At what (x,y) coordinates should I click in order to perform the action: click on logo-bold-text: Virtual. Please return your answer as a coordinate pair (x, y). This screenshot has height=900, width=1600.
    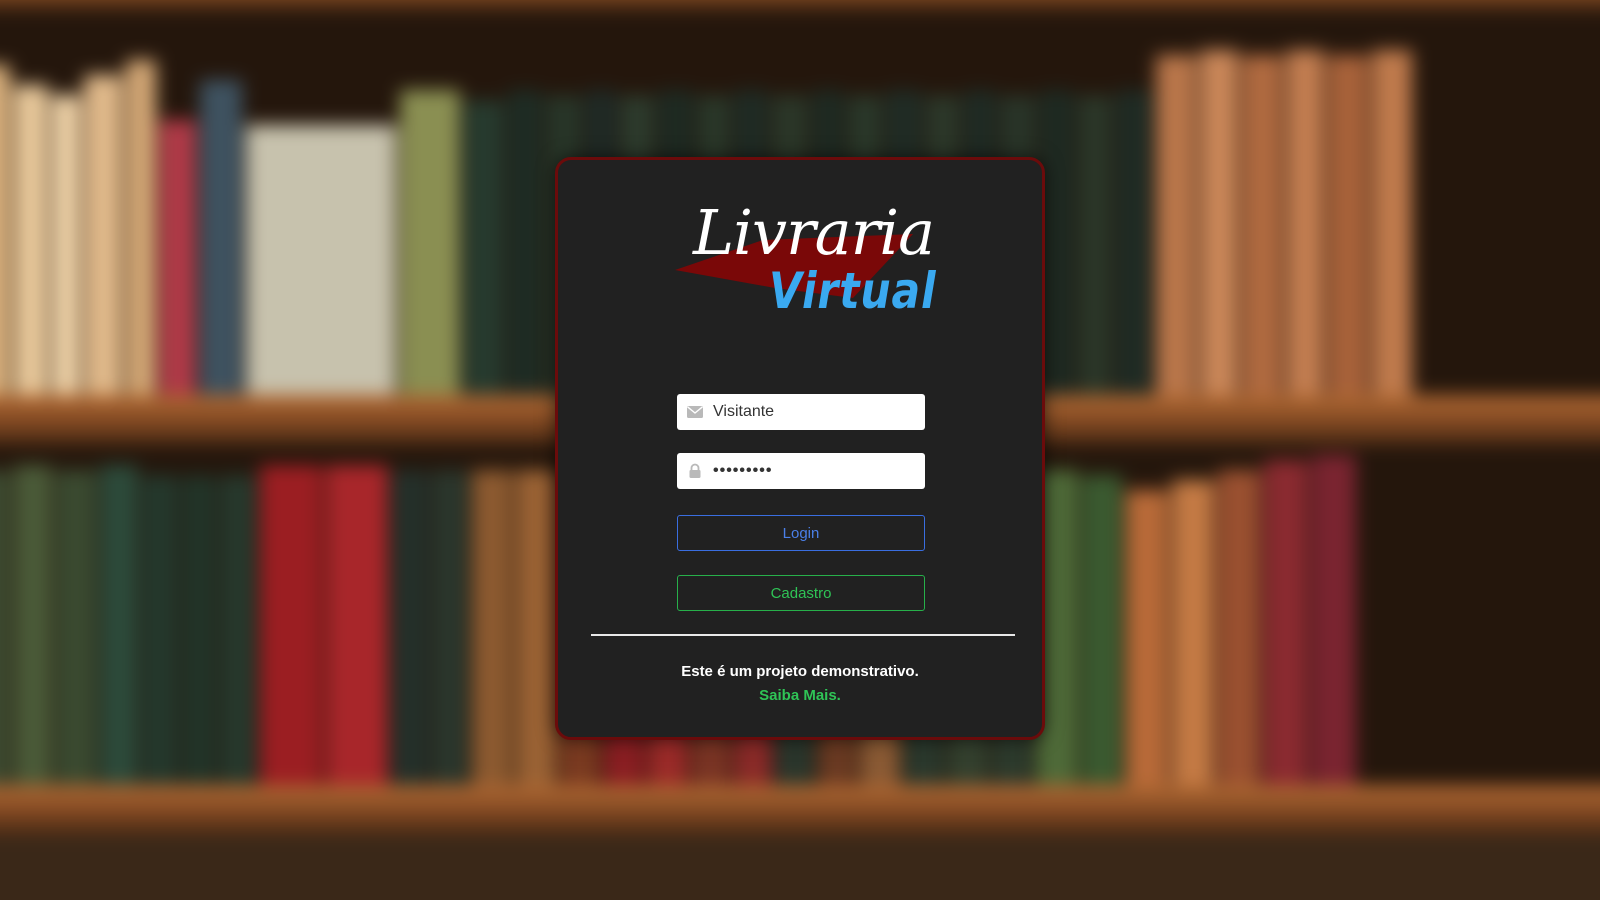
    Looking at the image, I should click on (853, 291).